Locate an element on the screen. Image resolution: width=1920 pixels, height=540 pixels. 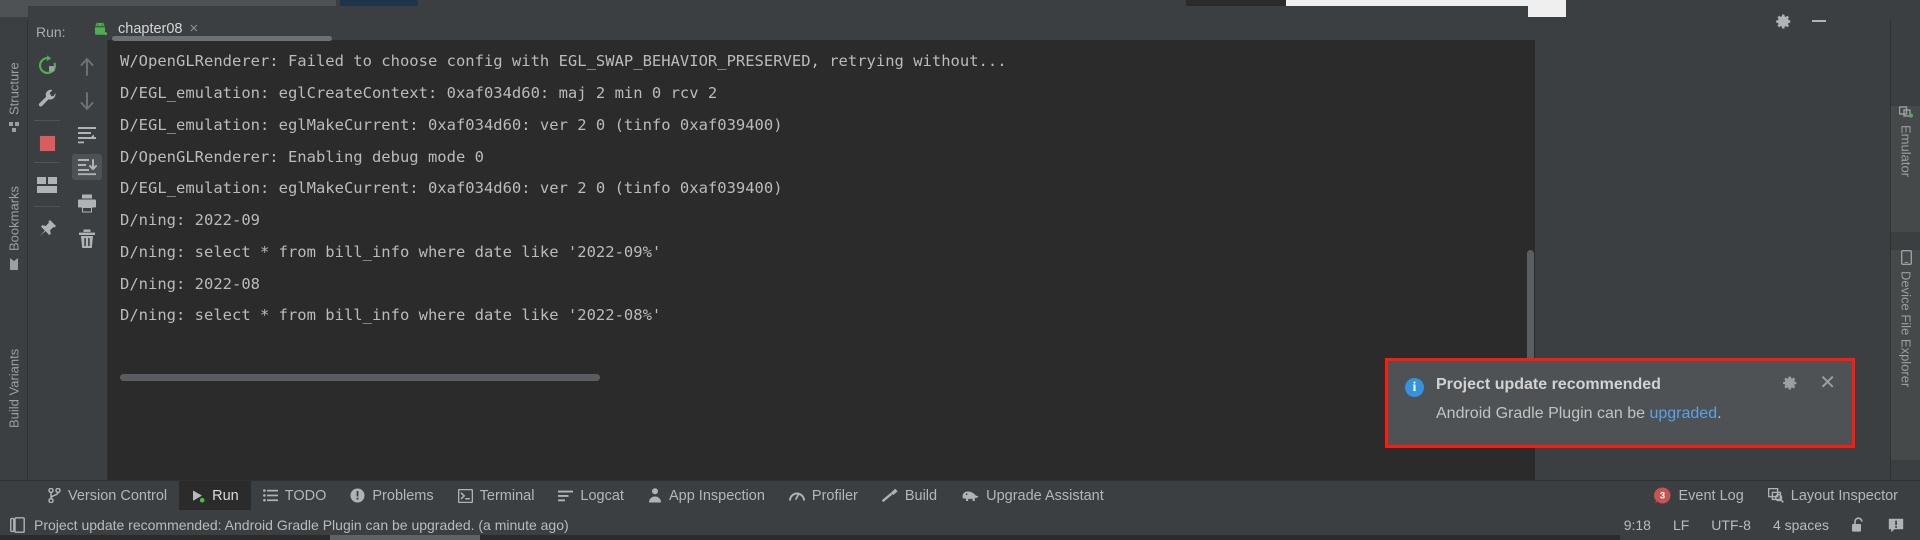
bottom-tab-label: Profiler is located at coordinates (834, 495).